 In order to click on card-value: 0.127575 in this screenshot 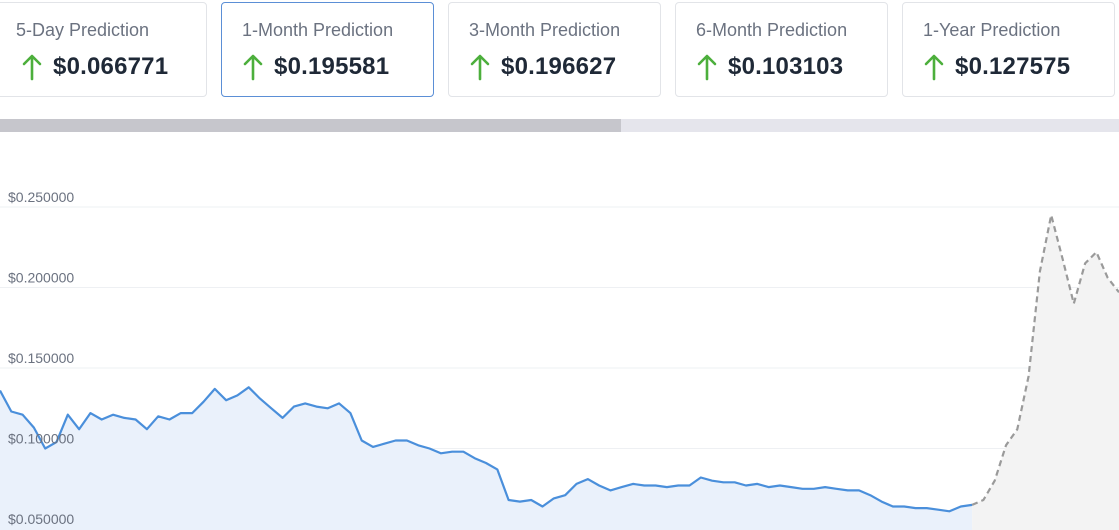, I will do `click(1019, 66)`.